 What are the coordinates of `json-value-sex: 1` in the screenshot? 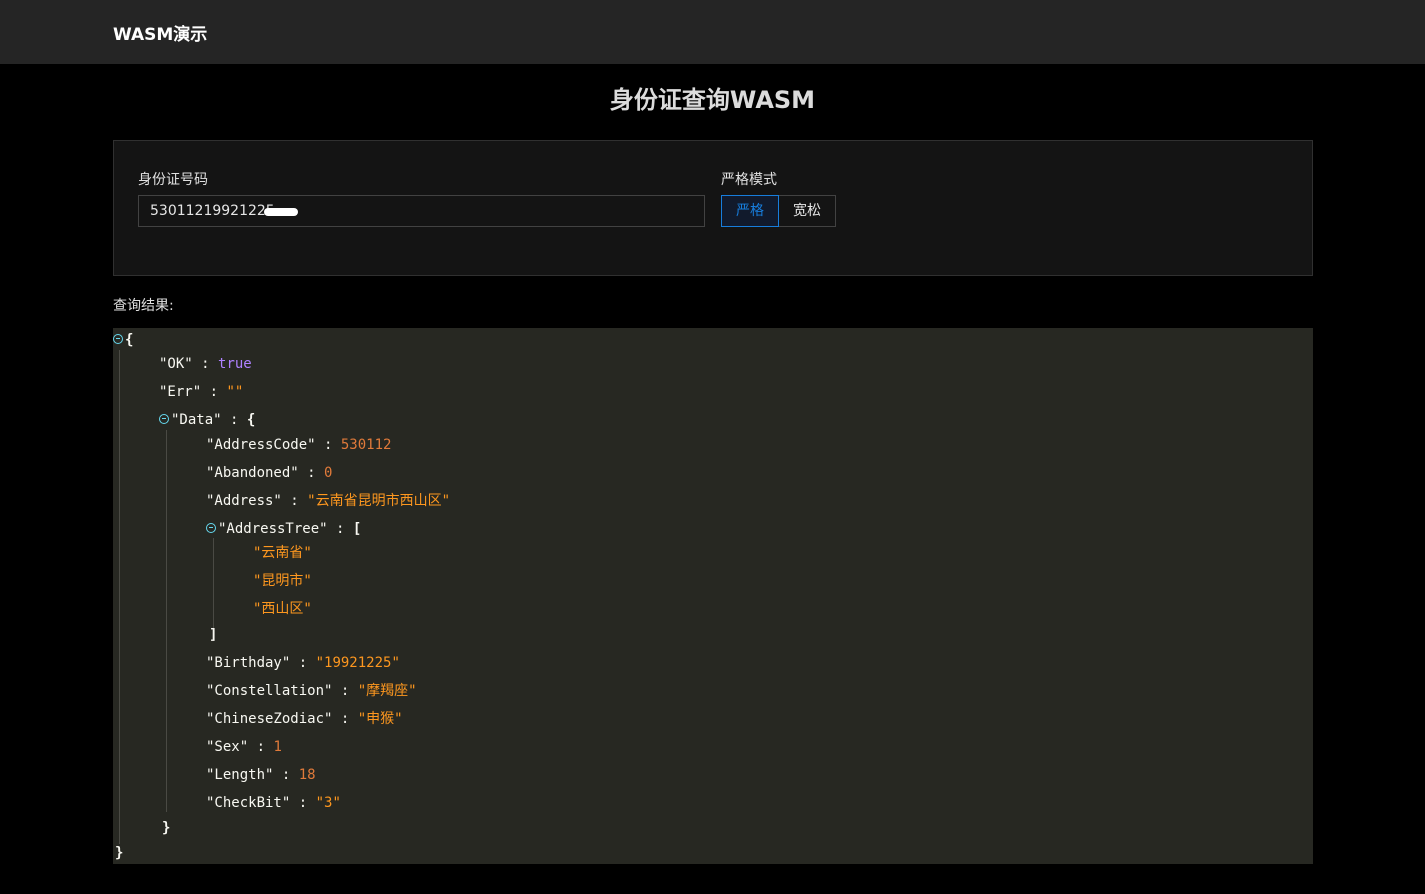 It's located at (277, 747).